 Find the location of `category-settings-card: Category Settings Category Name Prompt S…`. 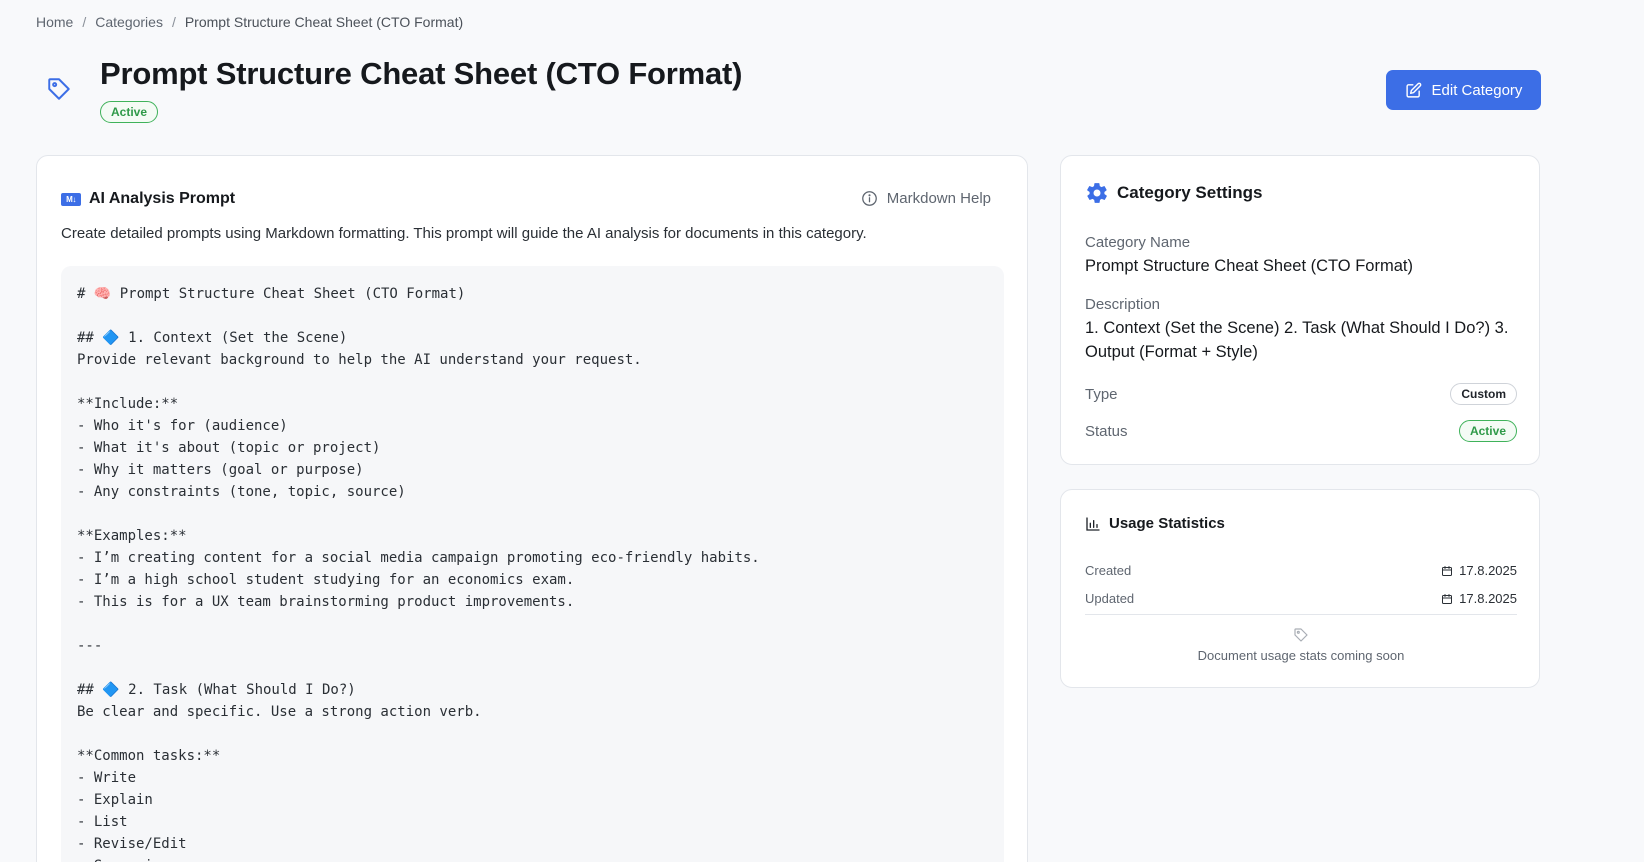

category-settings-card: Category Settings Category Name Prompt S… is located at coordinates (1300, 310).